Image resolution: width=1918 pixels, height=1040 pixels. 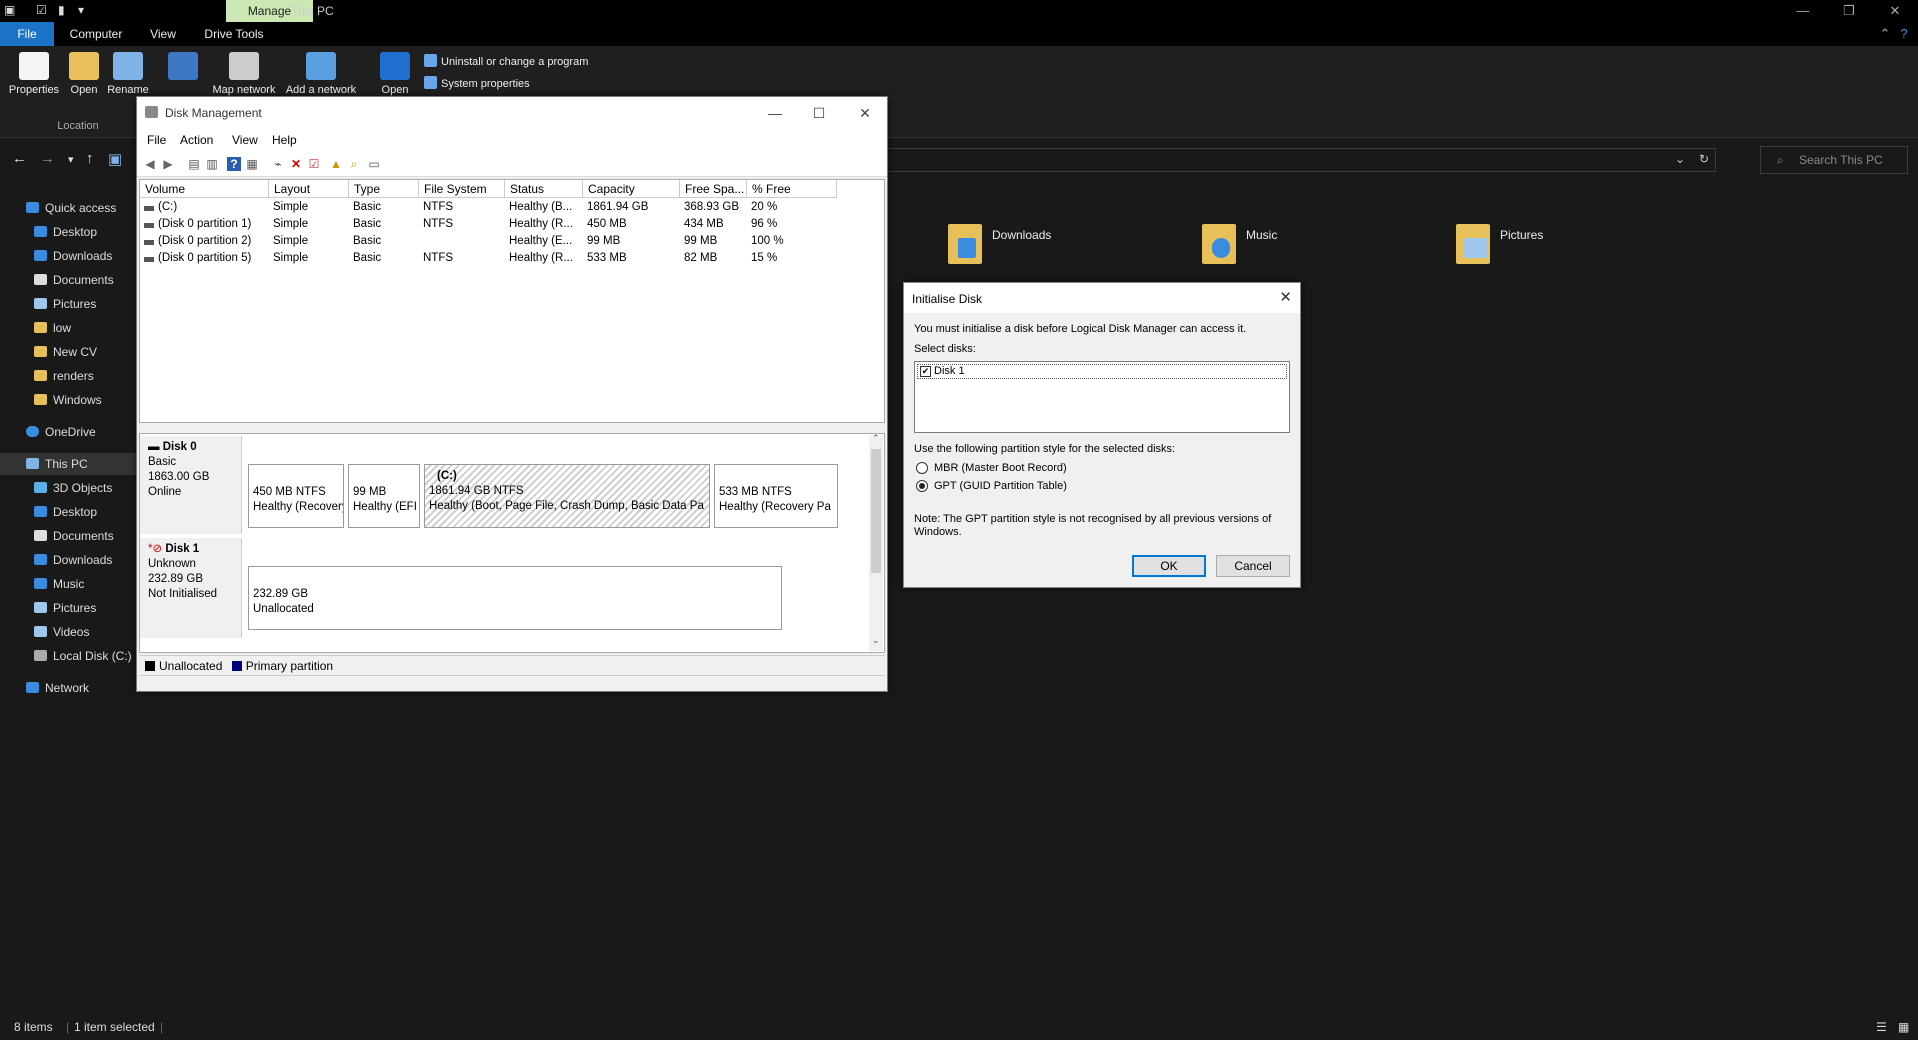 I want to click on search-input: ⌕ Search This PC, so click(x=1834, y=160).